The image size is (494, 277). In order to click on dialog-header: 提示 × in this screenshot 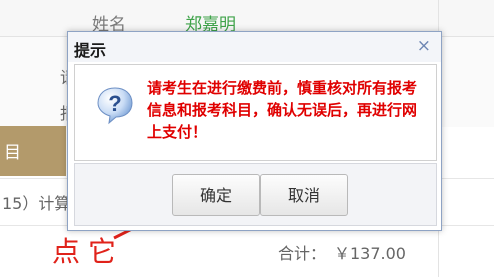, I will do `click(254, 47)`.